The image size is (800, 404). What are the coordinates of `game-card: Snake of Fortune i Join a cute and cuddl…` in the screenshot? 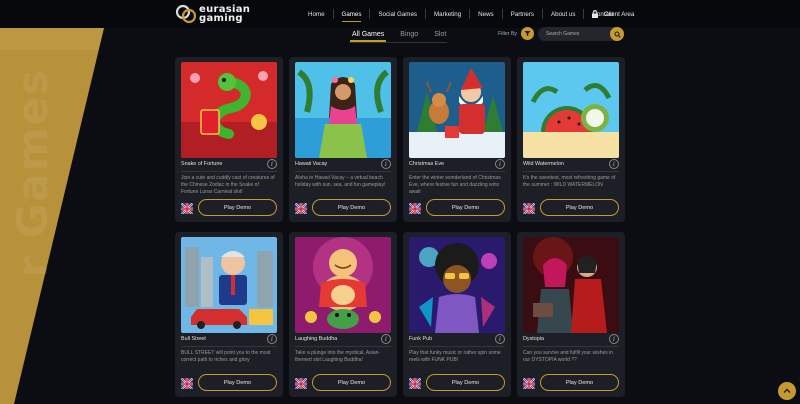 It's located at (229, 139).